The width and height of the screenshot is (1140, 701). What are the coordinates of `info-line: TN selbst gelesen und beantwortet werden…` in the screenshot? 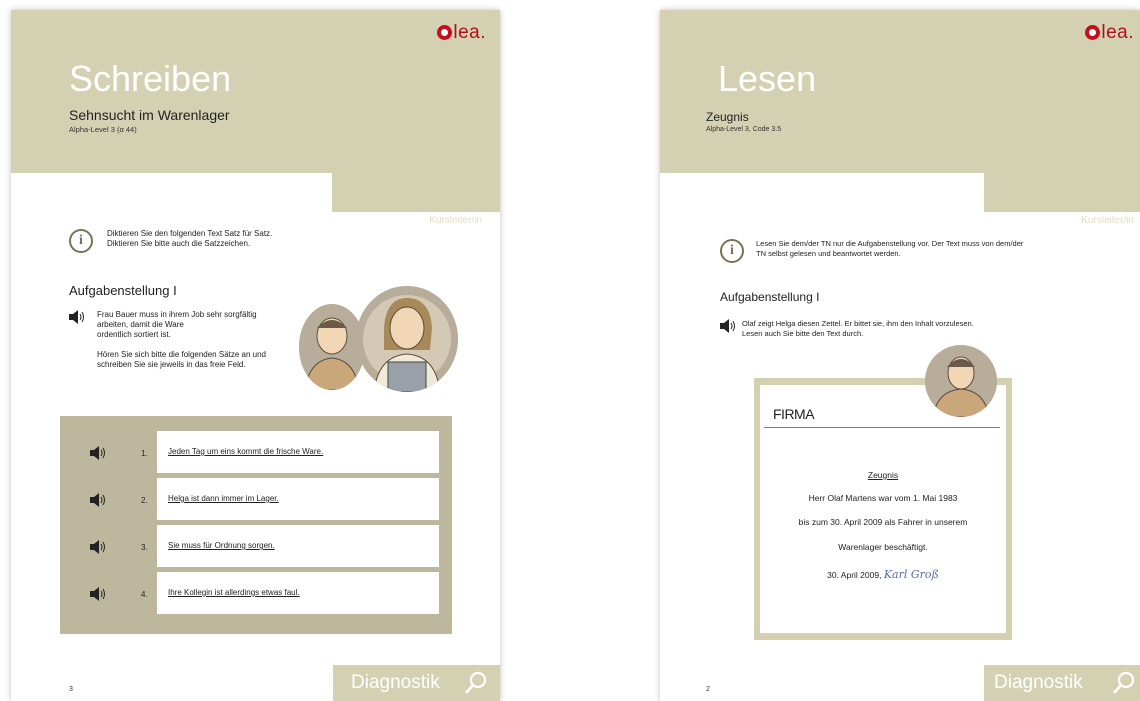 It's located at (828, 253).